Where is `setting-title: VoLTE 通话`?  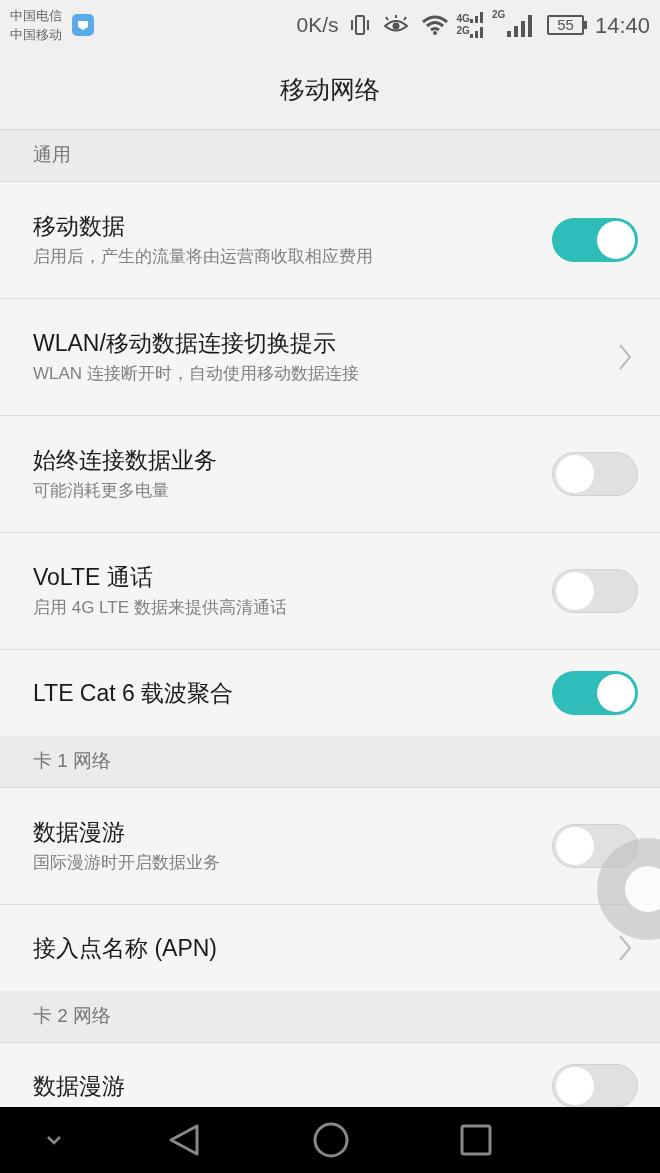
setting-title: VoLTE 通话 is located at coordinates (93, 577).